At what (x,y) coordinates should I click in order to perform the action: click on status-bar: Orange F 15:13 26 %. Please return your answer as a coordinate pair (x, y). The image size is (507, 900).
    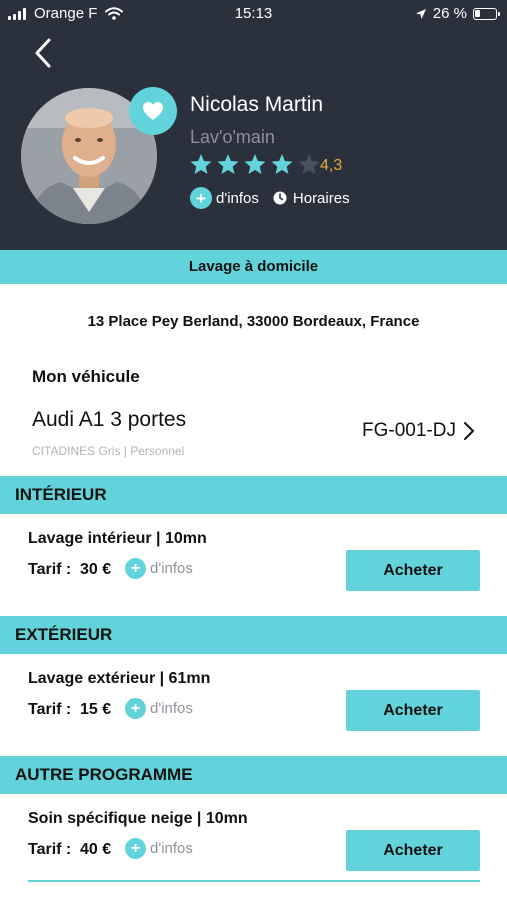
    Looking at the image, I should click on (253, 14).